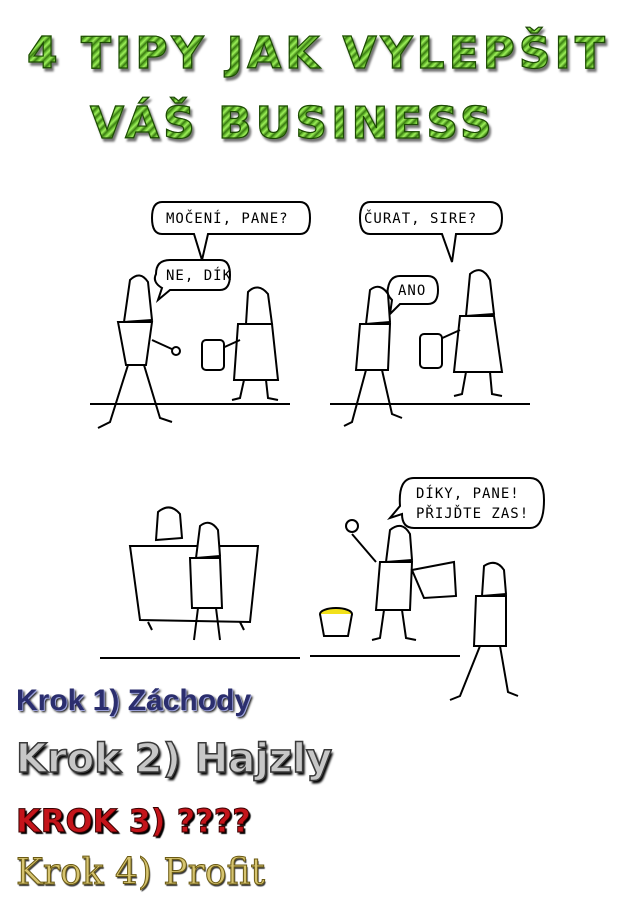 Image resolution: width=636 pixels, height=920 pixels. I want to click on comic-panel-2: ČURAT, SIRE? ANO, so click(430, 315).